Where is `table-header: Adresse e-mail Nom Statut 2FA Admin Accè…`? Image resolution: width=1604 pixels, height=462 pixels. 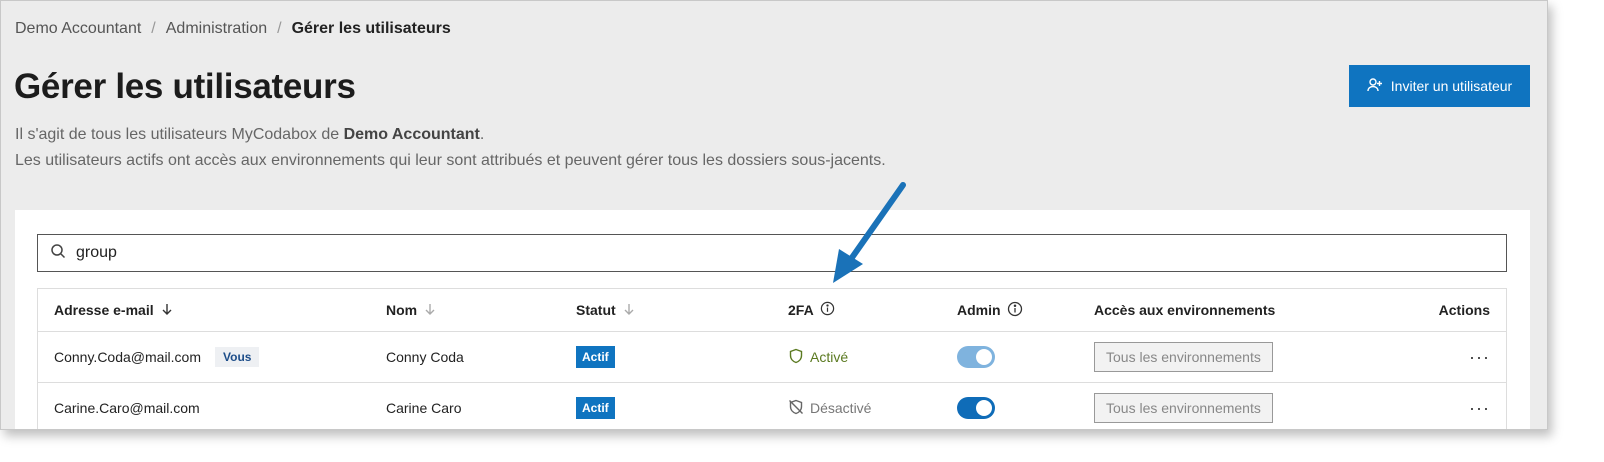 table-header: Adresse e-mail Nom Statut 2FA Admin Accè… is located at coordinates (772, 310).